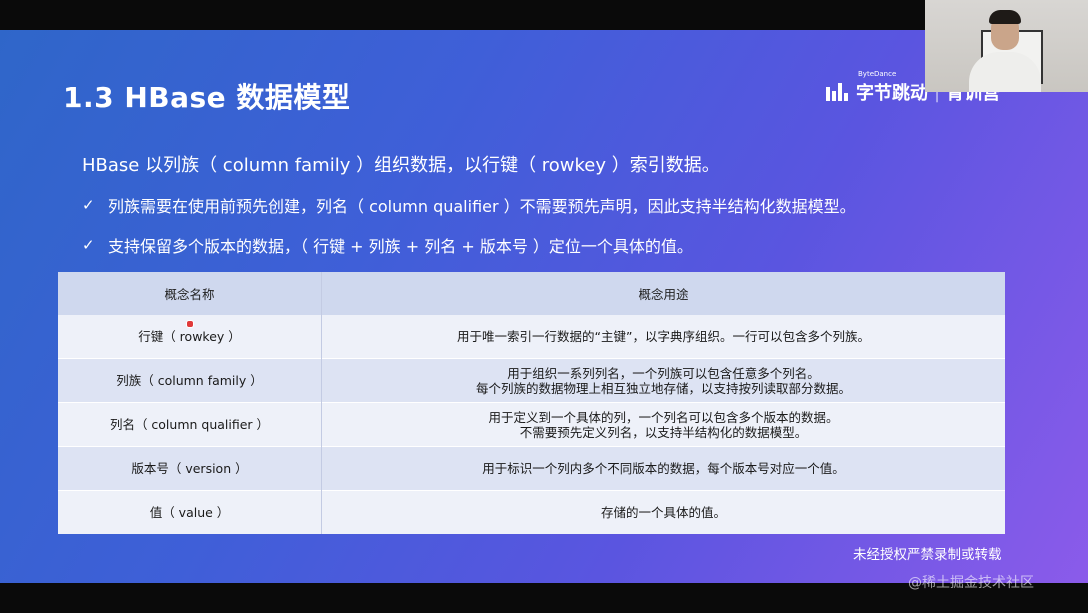 The width and height of the screenshot is (1088, 613). I want to click on concept-name-cell: 版本号（ version ）, so click(190, 468).